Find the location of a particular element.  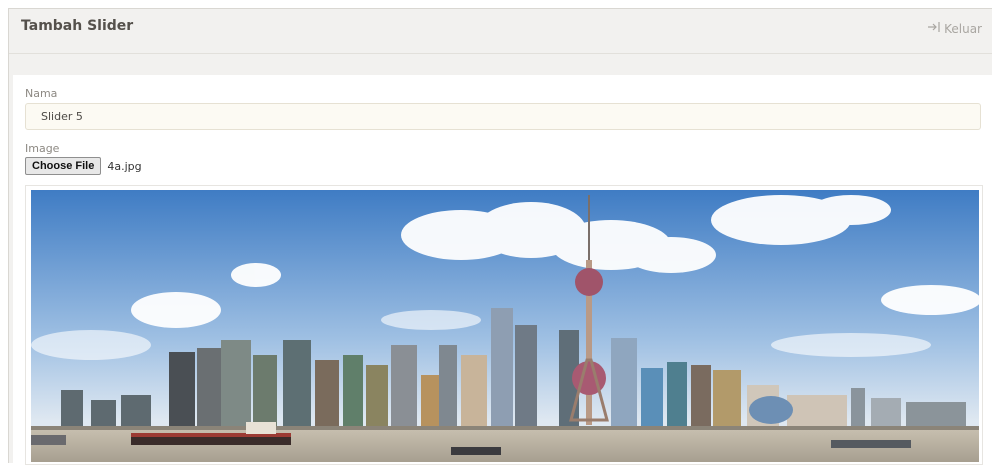

logout-label: Keluar is located at coordinates (963, 28).